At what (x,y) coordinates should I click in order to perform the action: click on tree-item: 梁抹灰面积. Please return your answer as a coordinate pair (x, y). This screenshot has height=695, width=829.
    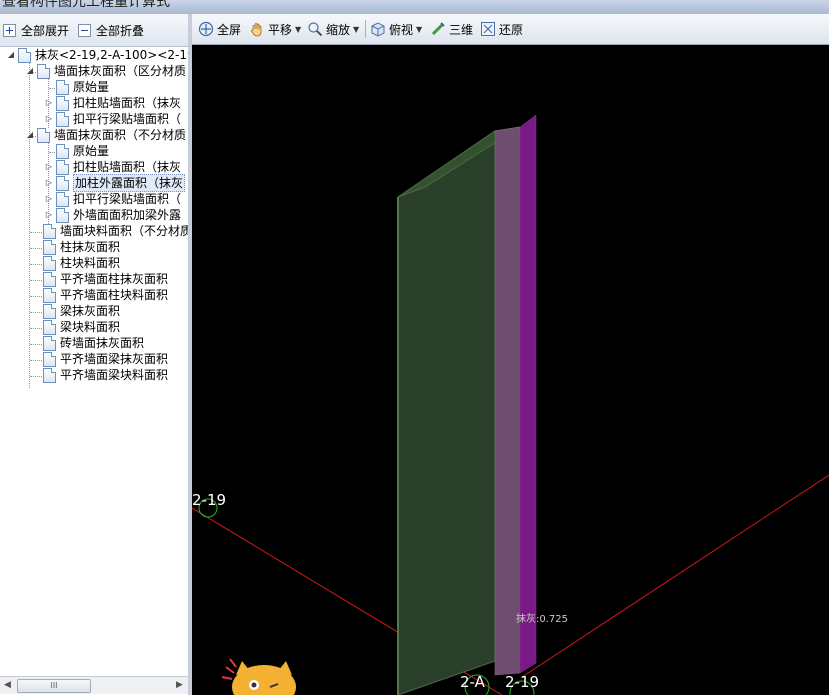
    Looking at the image, I should click on (81, 311).